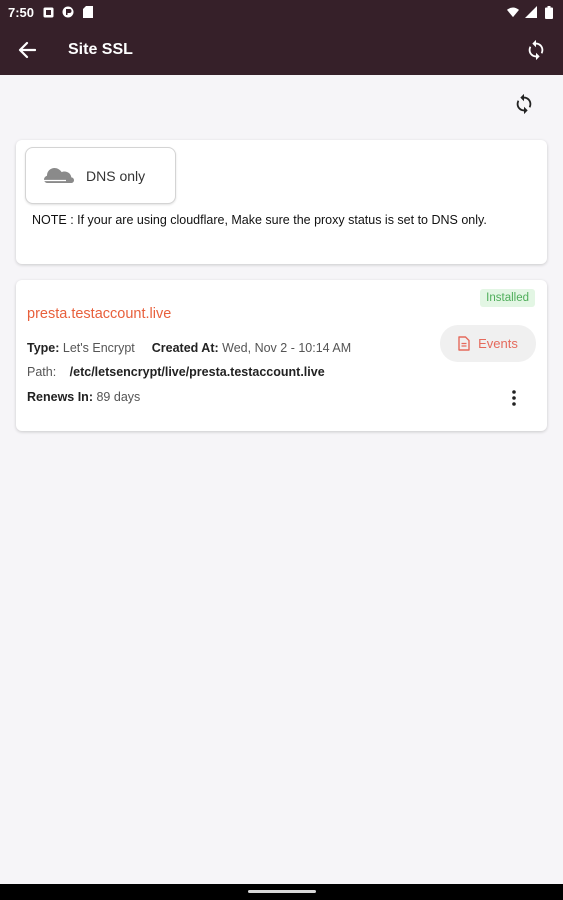  Describe the element at coordinates (48, 12) in the screenshot. I see `notification-icon` at that location.